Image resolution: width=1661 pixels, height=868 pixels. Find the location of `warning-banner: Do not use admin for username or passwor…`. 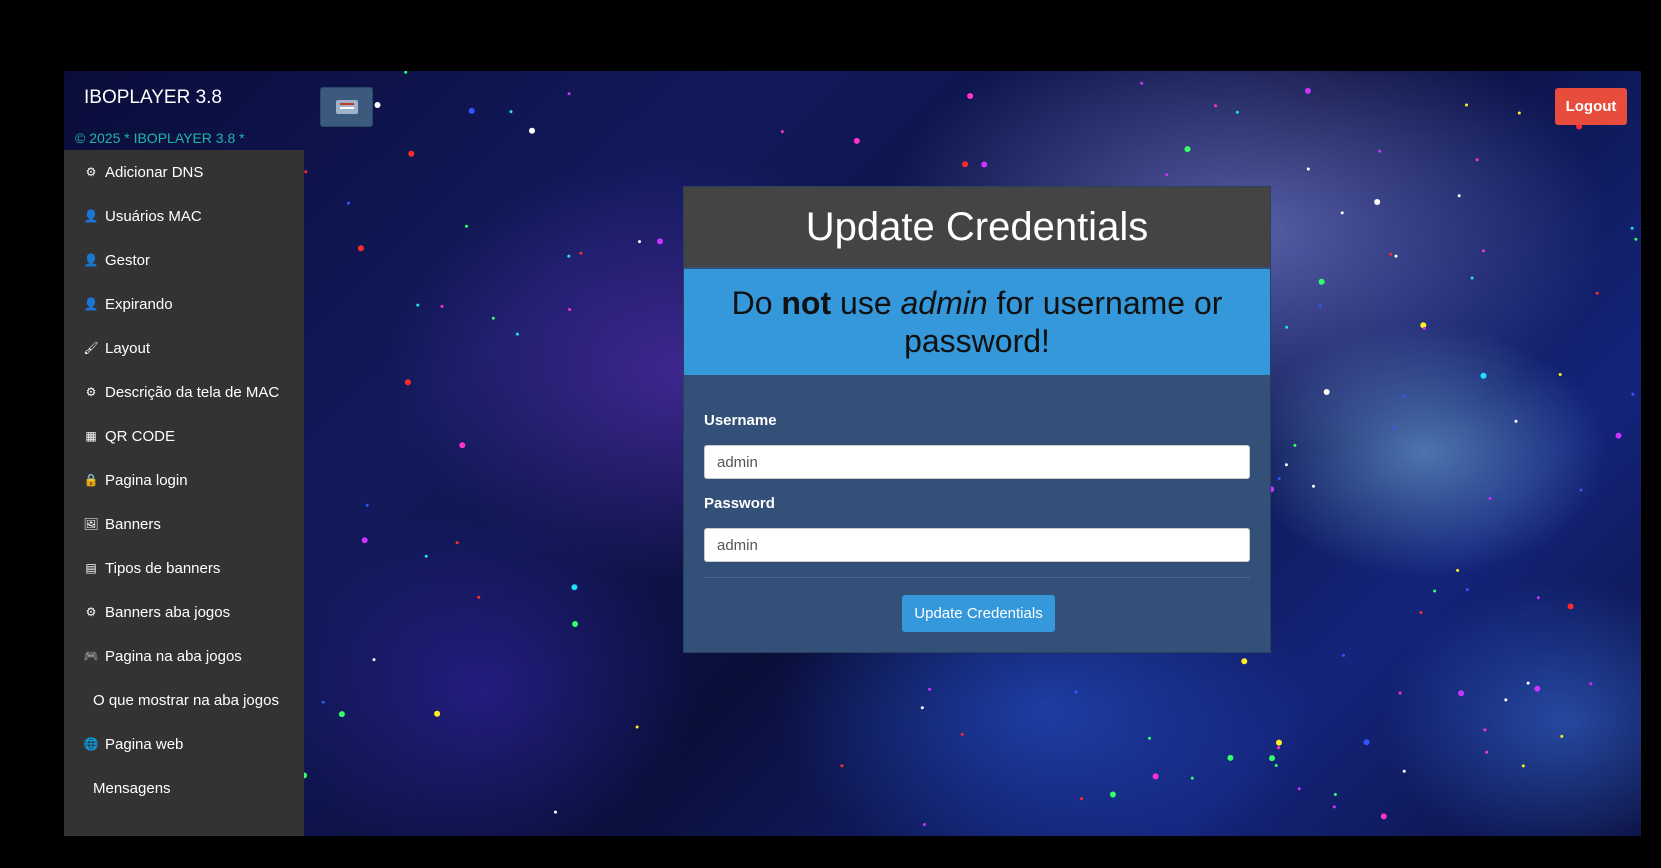

warning-banner: Do not use admin for username or passwor… is located at coordinates (977, 322).